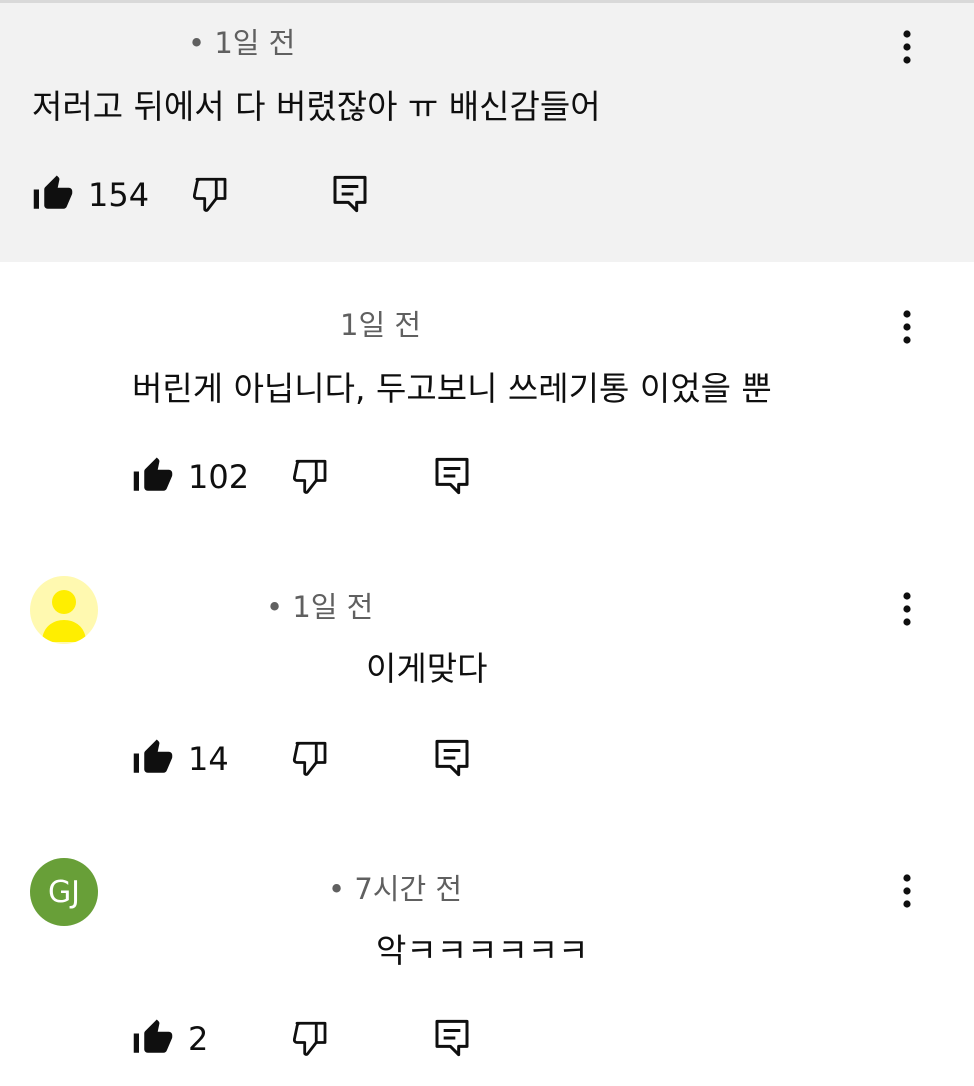 This screenshot has height=1086, width=974. What do you see at coordinates (219, 477) in the screenshot?
I see `like-count: 102` at bounding box center [219, 477].